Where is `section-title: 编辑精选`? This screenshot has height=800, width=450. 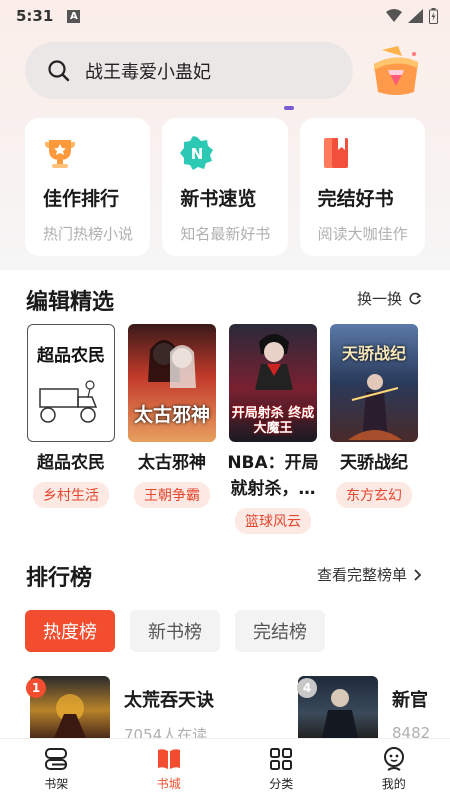 section-title: 编辑精选 is located at coordinates (70, 302).